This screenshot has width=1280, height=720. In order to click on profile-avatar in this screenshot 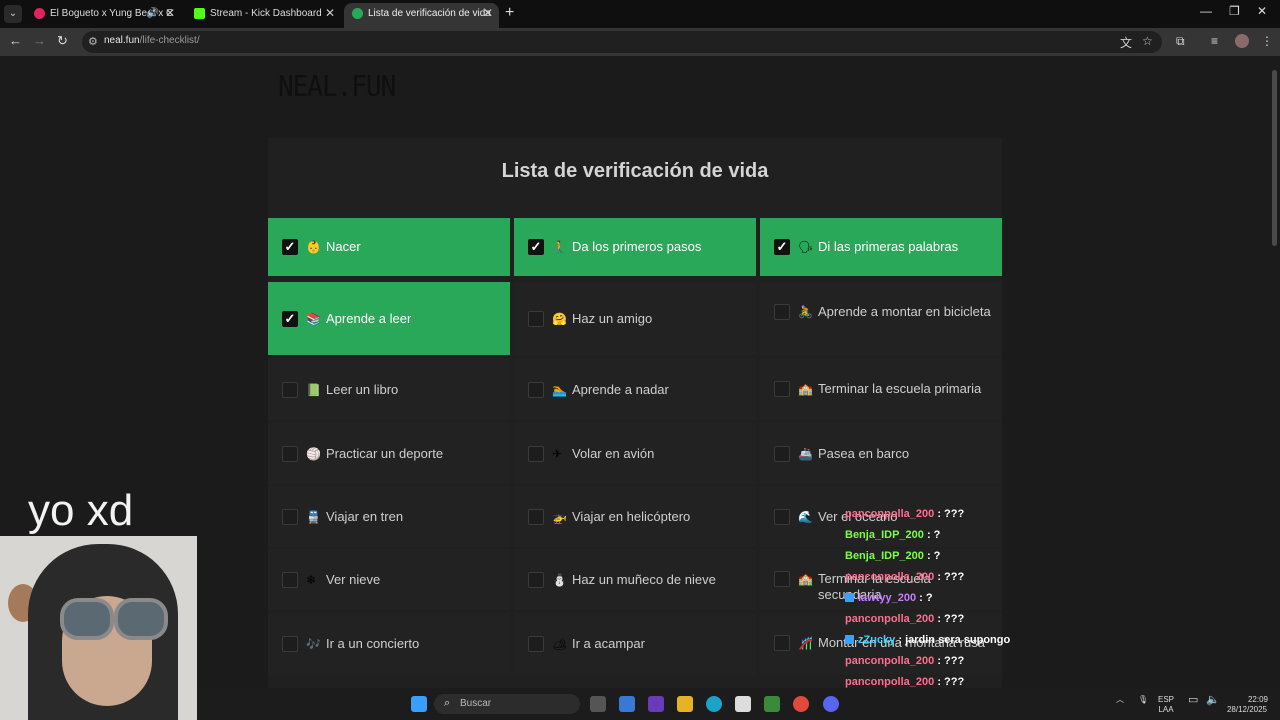, I will do `click(1242, 41)`.